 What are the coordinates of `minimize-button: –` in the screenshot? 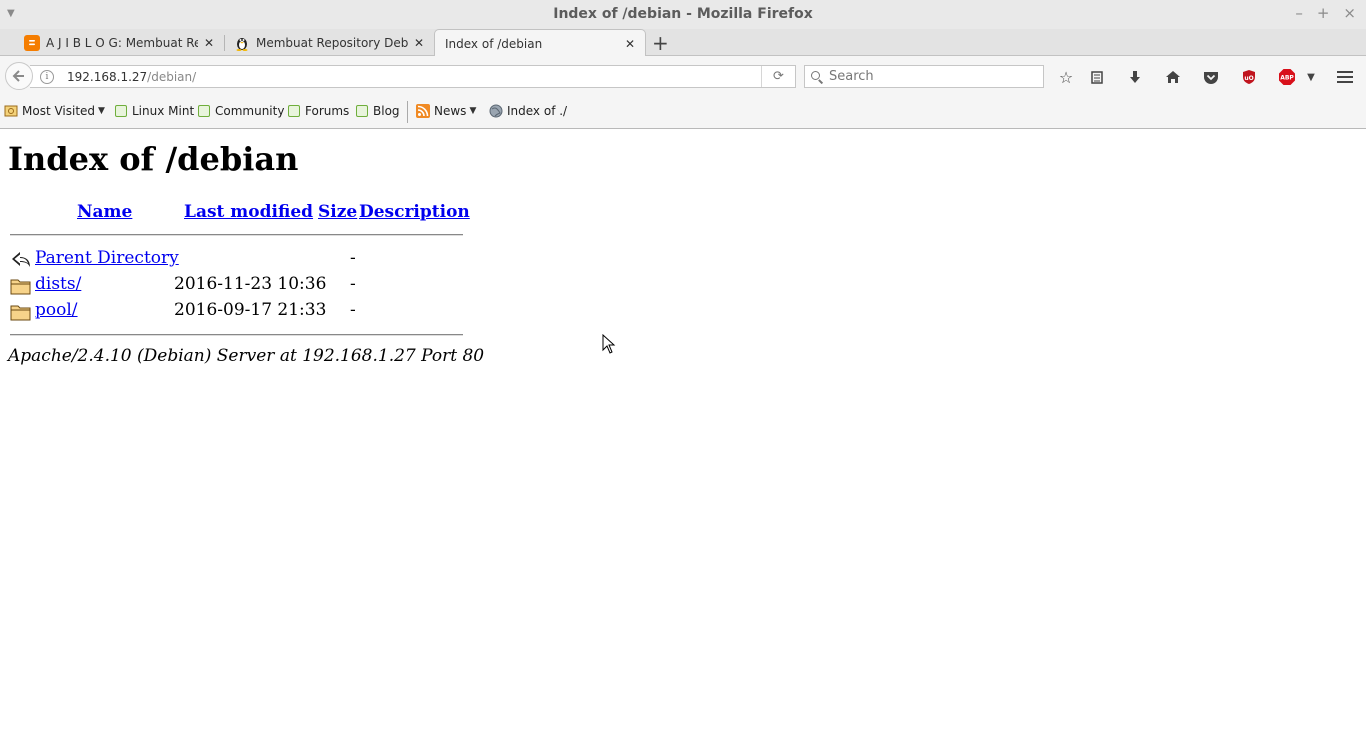 It's located at (1299, 13).